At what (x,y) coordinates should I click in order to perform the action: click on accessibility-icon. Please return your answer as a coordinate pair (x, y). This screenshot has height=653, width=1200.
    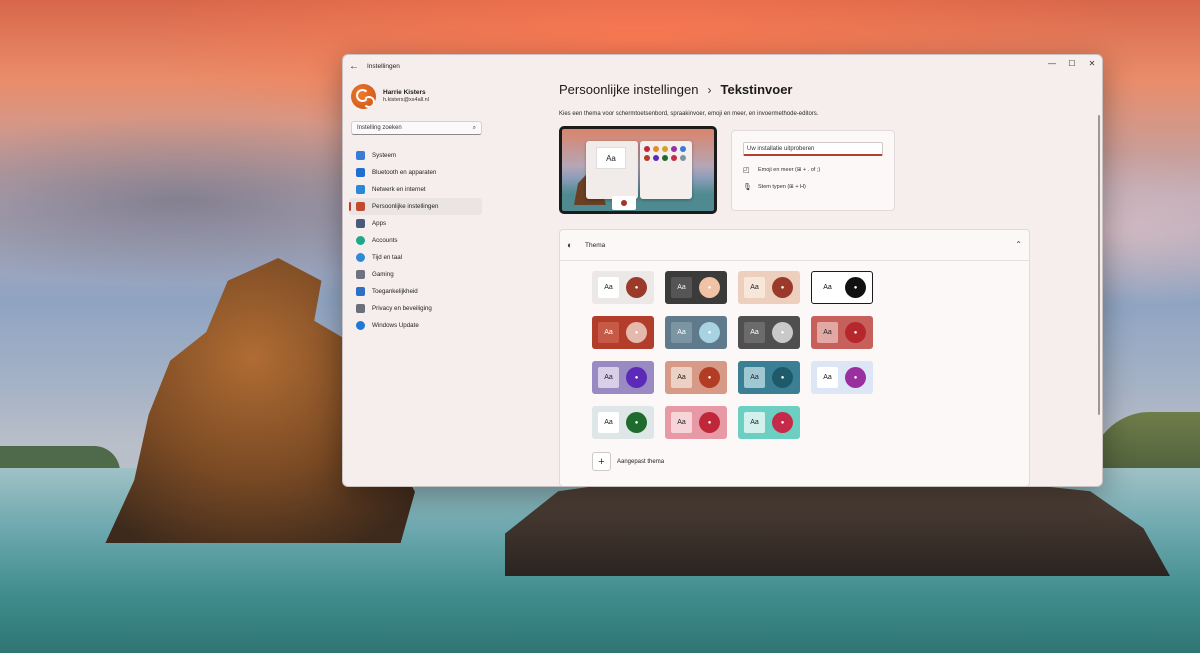
    Looking at the image, I should click on (360, 291).